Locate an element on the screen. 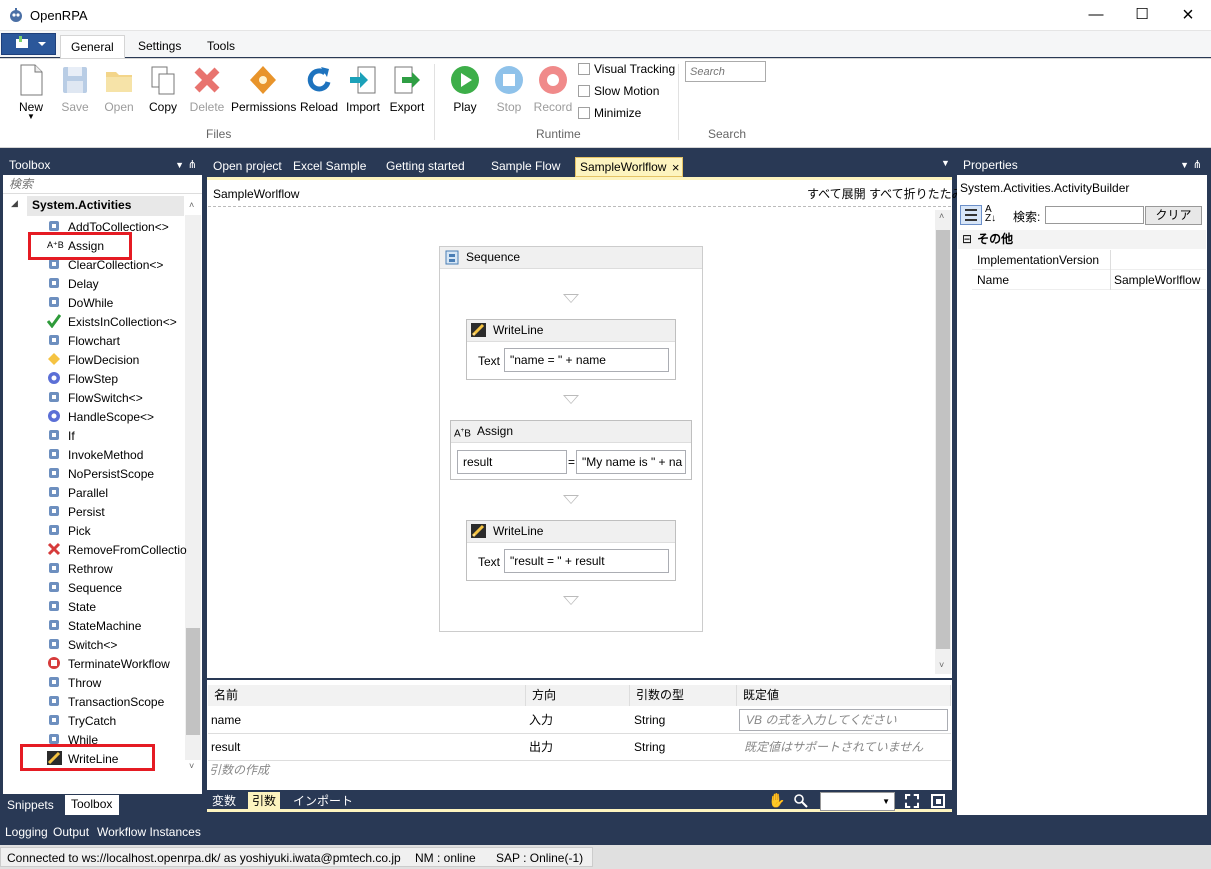 The height and width of the screenshot is (869, 1211). expand-all-link: すべて展開 is located at coordinates (836, 193).